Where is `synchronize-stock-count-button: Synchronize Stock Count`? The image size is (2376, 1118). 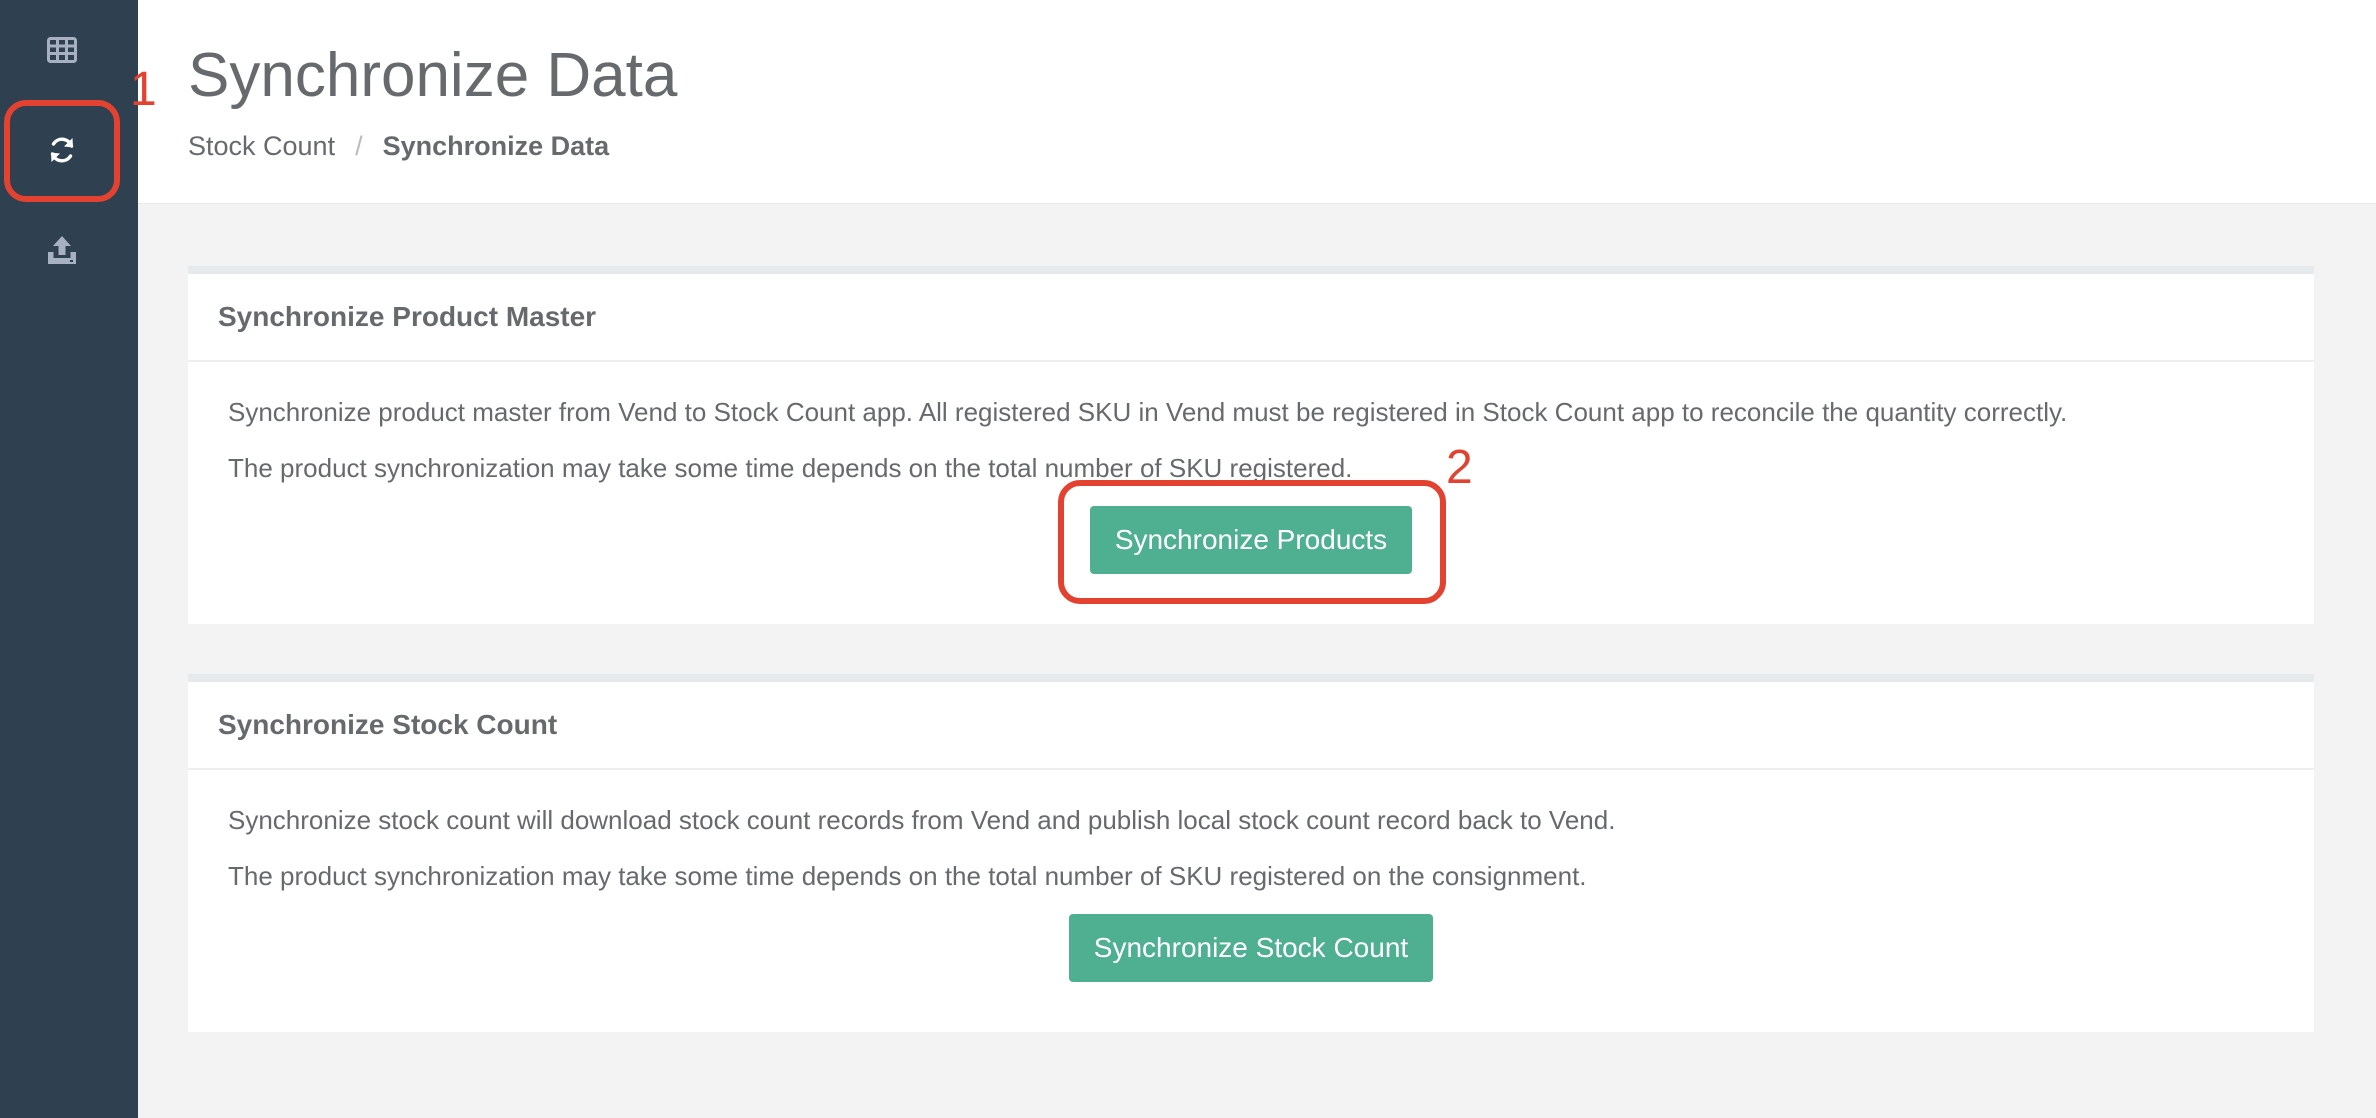
synchronize-stock-count-button: Synchronize Stock Count is located at coordinates (1251, 948).